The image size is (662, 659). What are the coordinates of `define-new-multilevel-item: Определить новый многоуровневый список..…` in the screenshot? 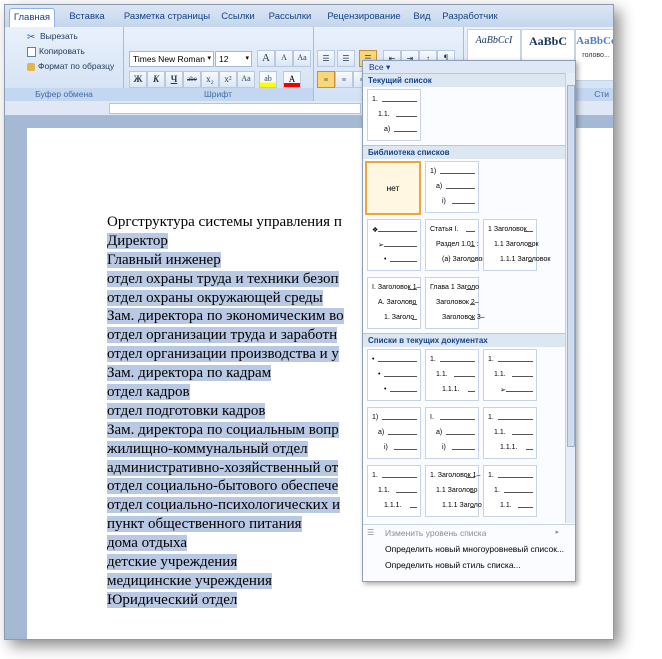 It's located at (464, 549).